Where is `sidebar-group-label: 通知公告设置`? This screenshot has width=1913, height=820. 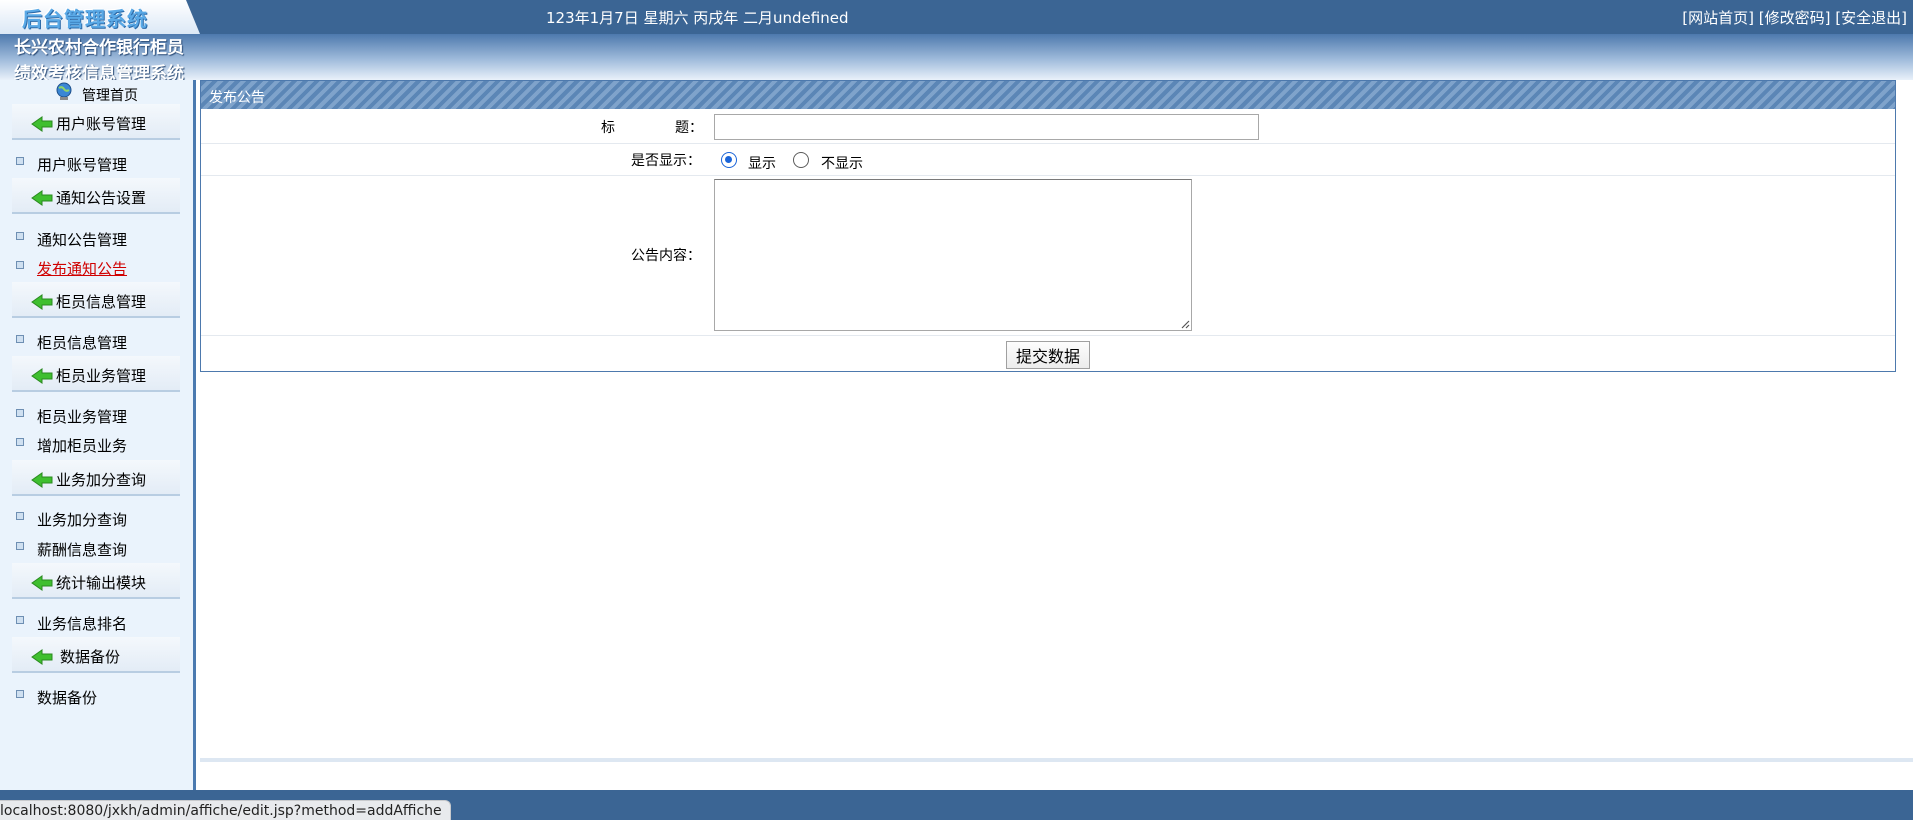
sidebar-group-label: 通知公告设置 is located at coordinates (101, 198).